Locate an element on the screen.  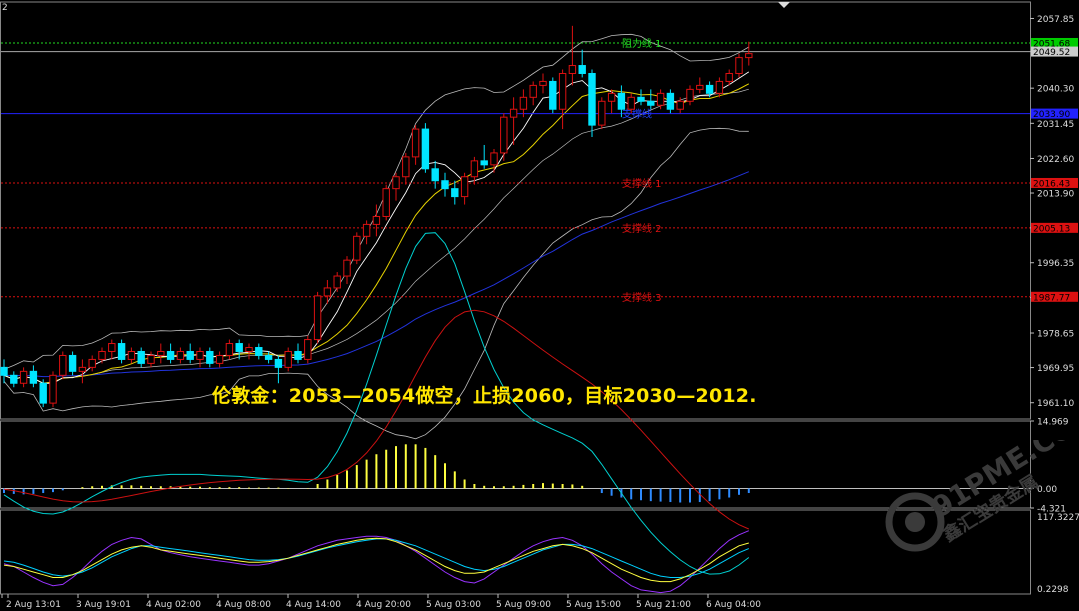
stoch-tick-label: 0.2298 is located at coordinates (1053, 590).